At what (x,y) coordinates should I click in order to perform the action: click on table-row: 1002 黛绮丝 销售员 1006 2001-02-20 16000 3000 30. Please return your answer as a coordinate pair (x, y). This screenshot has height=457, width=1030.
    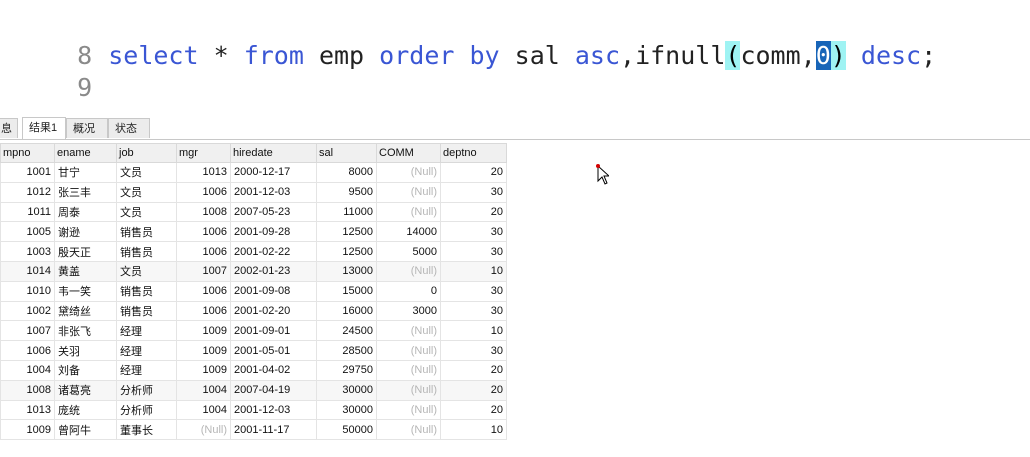
    Looking at the image, I should click on (253, 311).